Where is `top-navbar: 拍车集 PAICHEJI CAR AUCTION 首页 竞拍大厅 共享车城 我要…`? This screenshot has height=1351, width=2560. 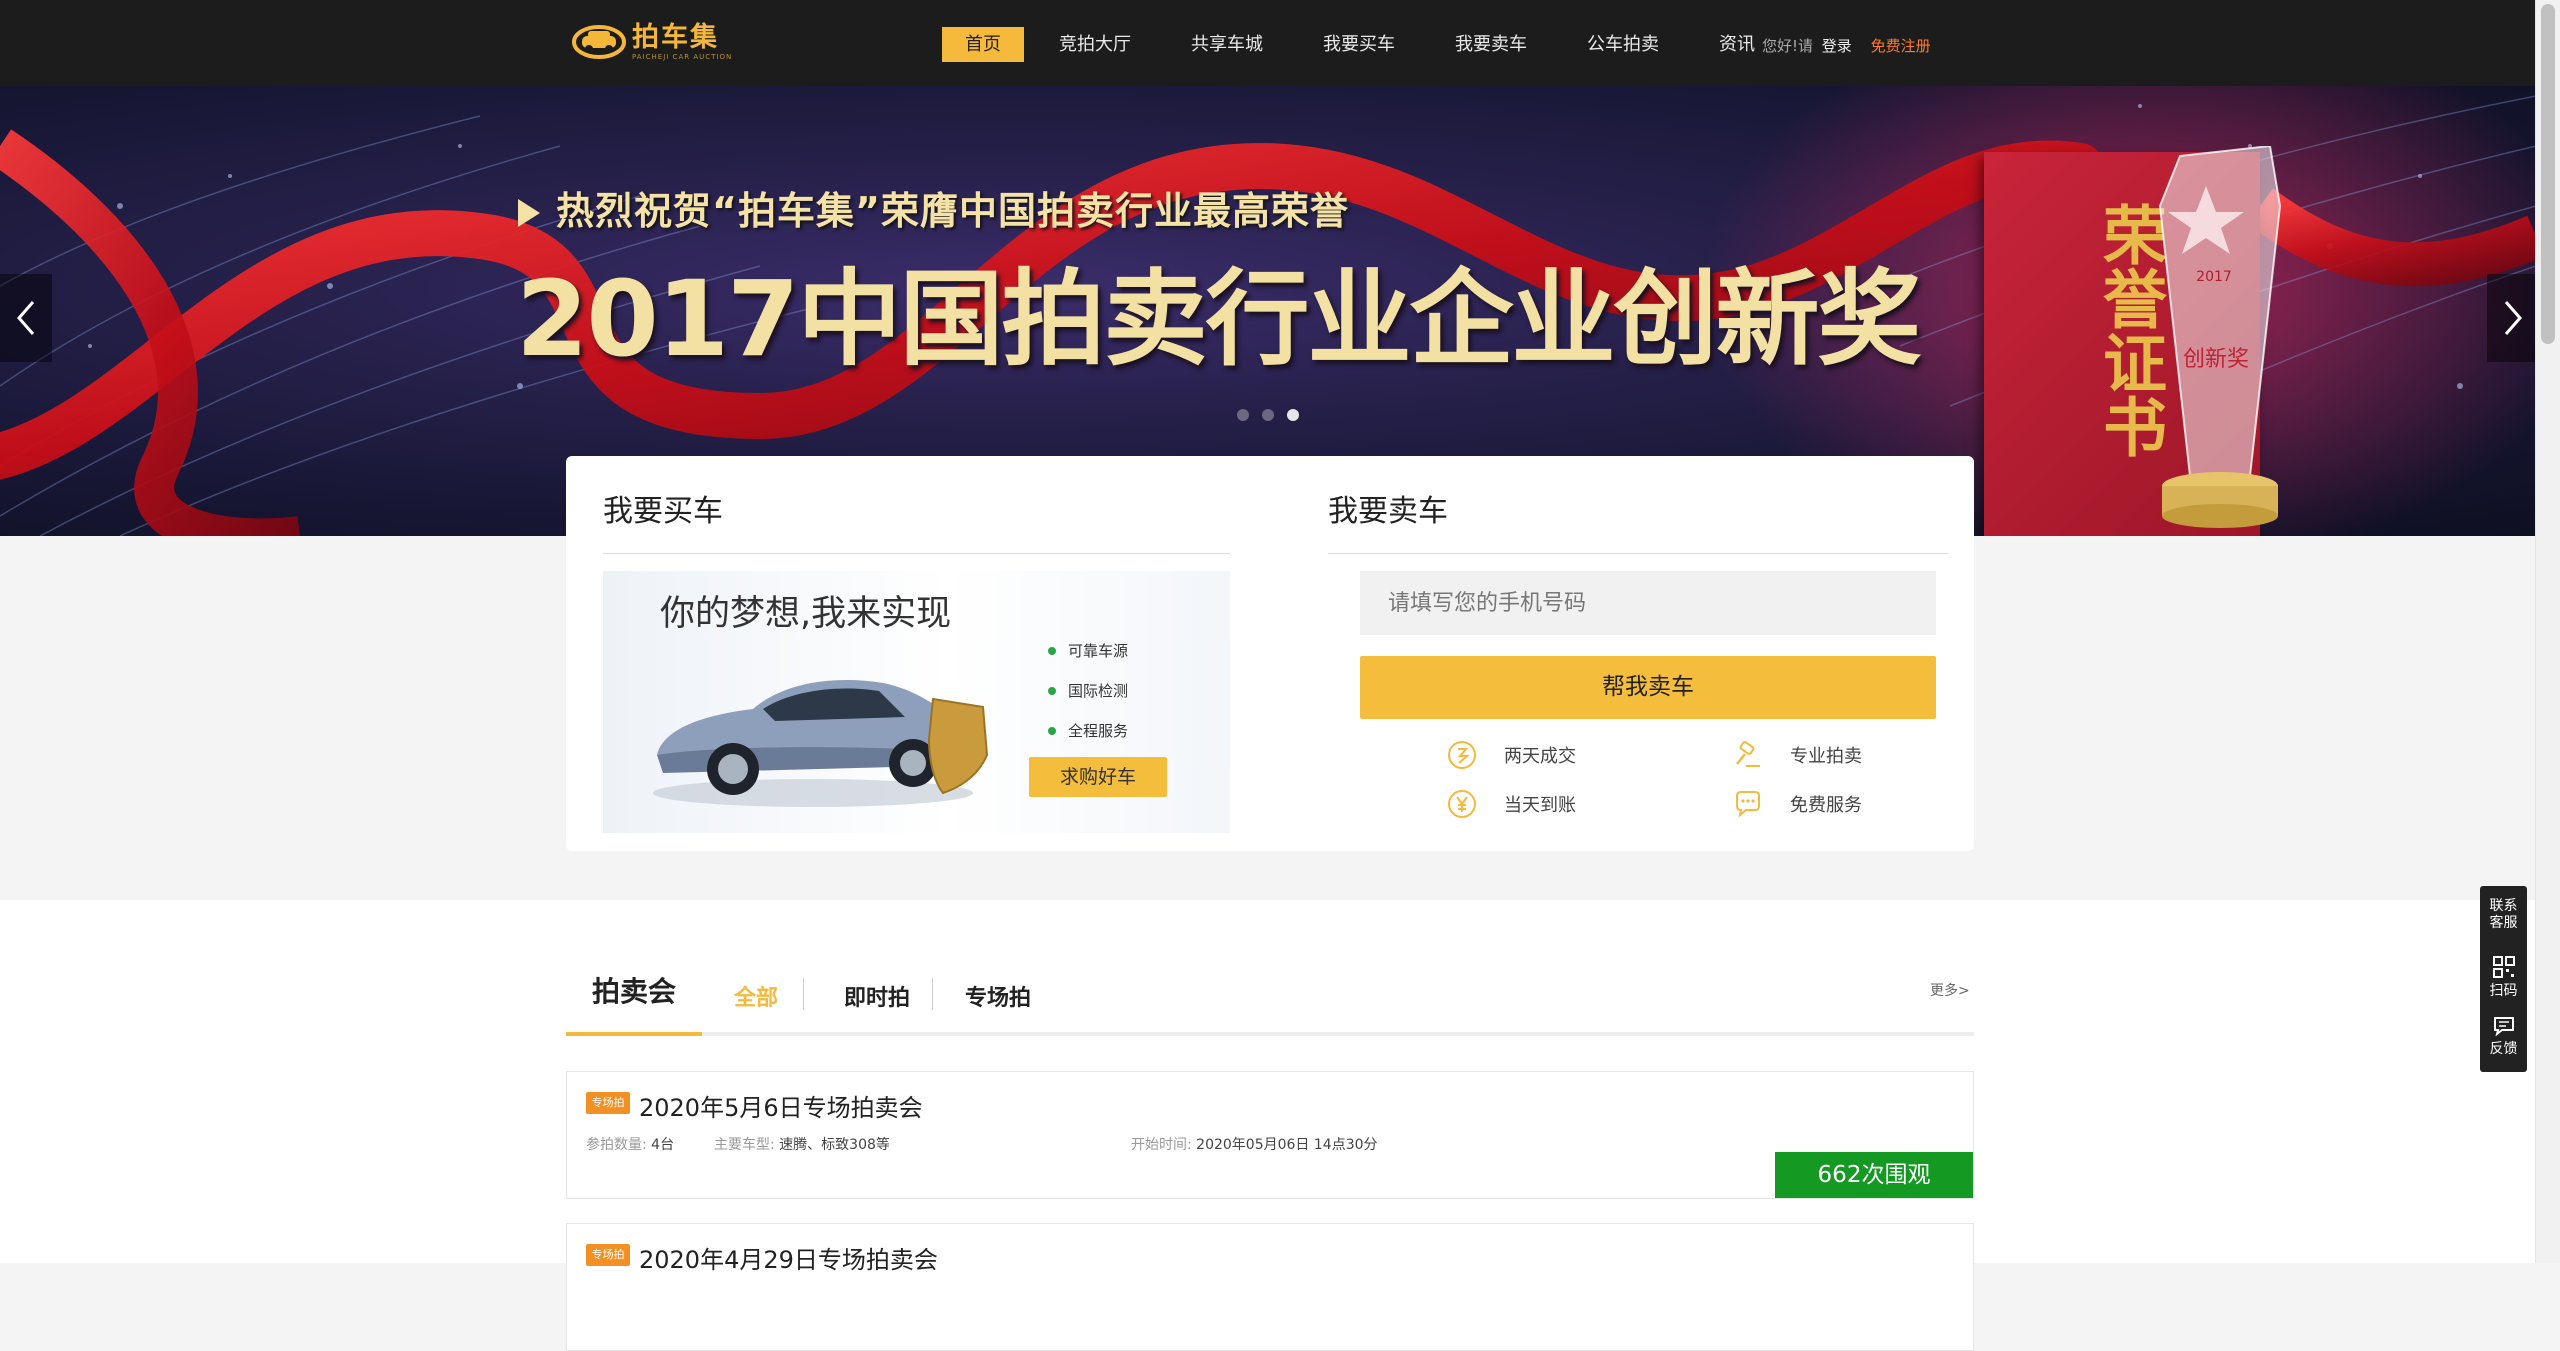 top-navbar: 拍车集 PAICHEJI CAR AUCTION 首页 竞拍大厅 共享车城 我要… is located at coordinates (1268, 43).